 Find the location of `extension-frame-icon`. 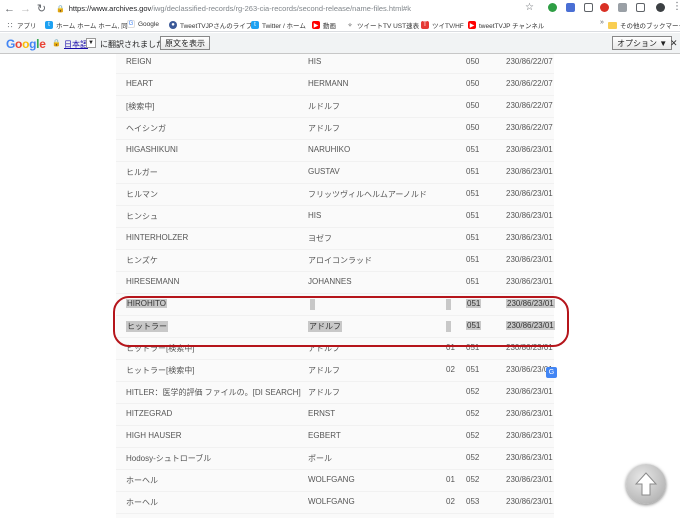

extension-frame-icon is located at coordinates (640, 7).